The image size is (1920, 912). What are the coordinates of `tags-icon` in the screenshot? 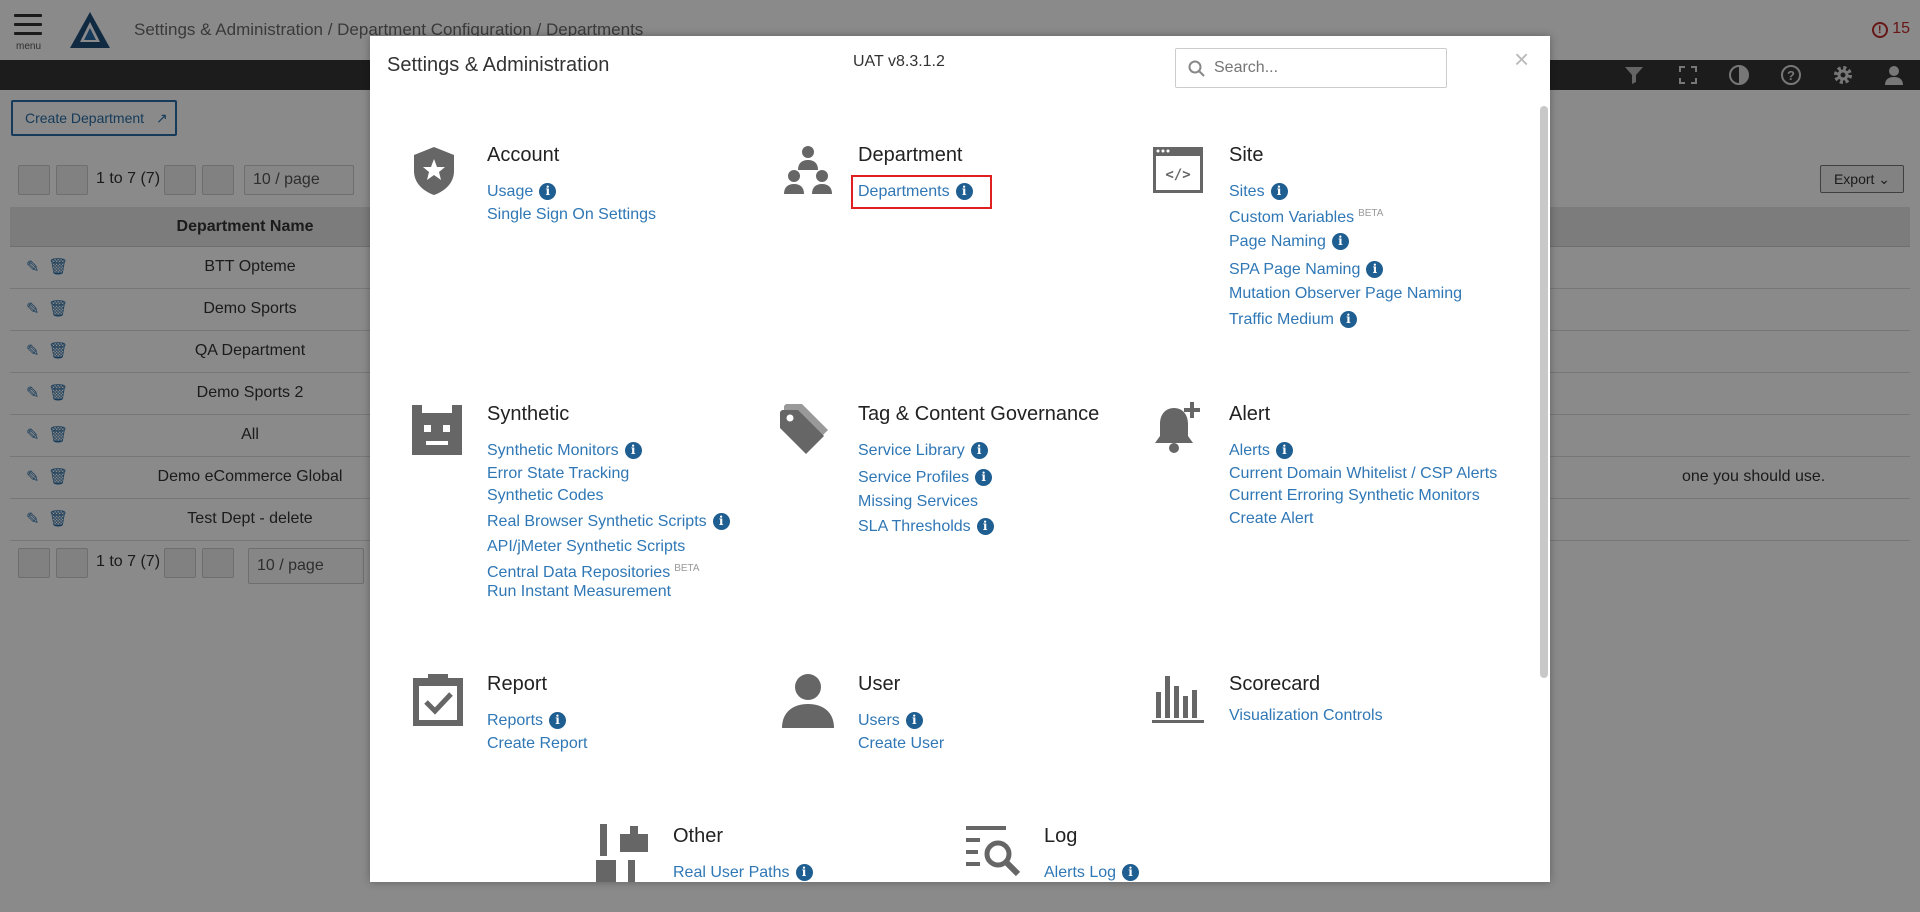 It's located at (804, 429).